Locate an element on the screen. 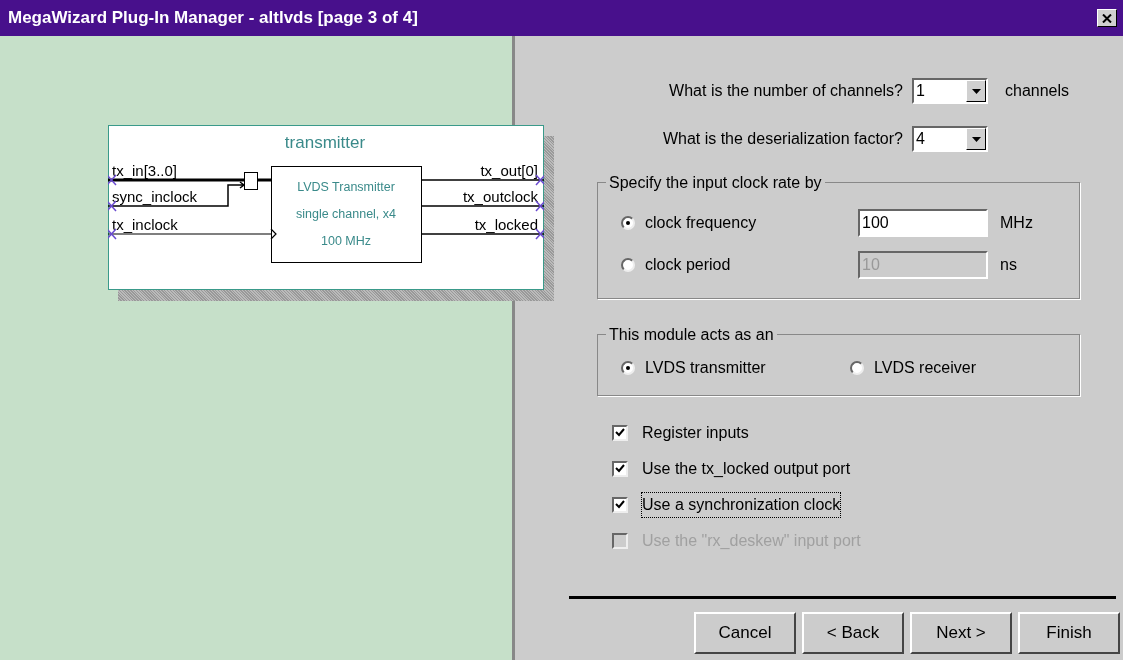 This screenshot has width=1123, height=660. unit-label: MHz is located at coordinates (1016, 223).